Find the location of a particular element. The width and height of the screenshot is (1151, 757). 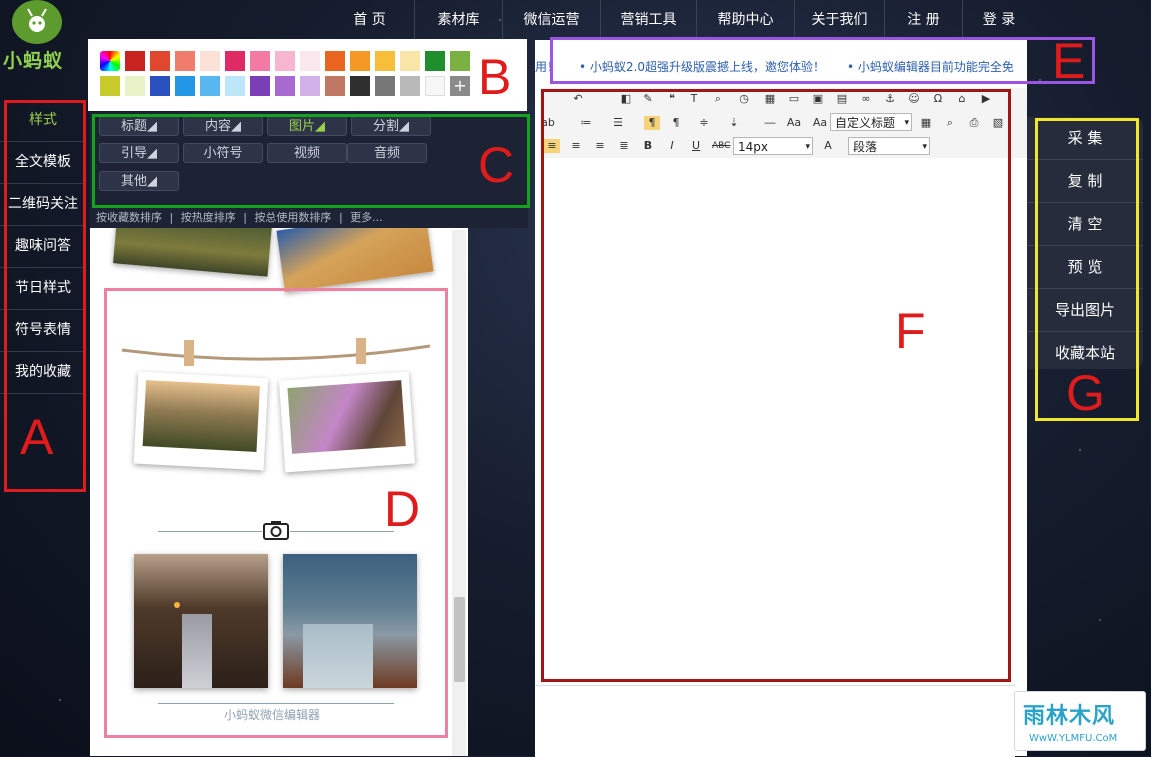

sort-by-favorites: 按收藏数排序 is located at coordinates (129, 217).